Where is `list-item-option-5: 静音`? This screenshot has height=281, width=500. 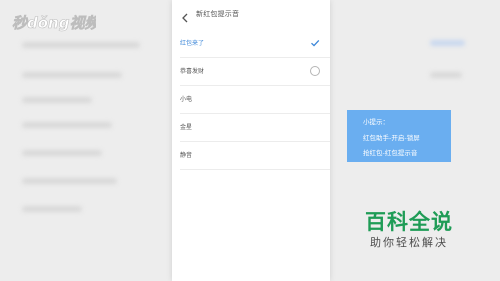
list-item-option-5: 静音 is located at coordinates (255, 156).